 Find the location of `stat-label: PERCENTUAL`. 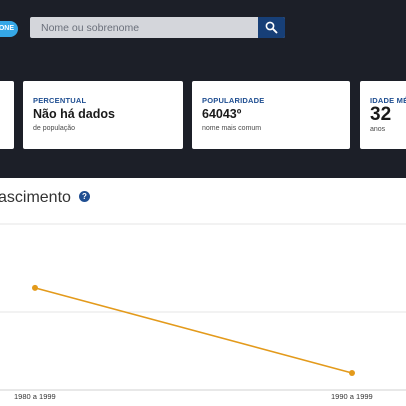

stat-label: PERCENTUAL is located at coordinates (60, 100).